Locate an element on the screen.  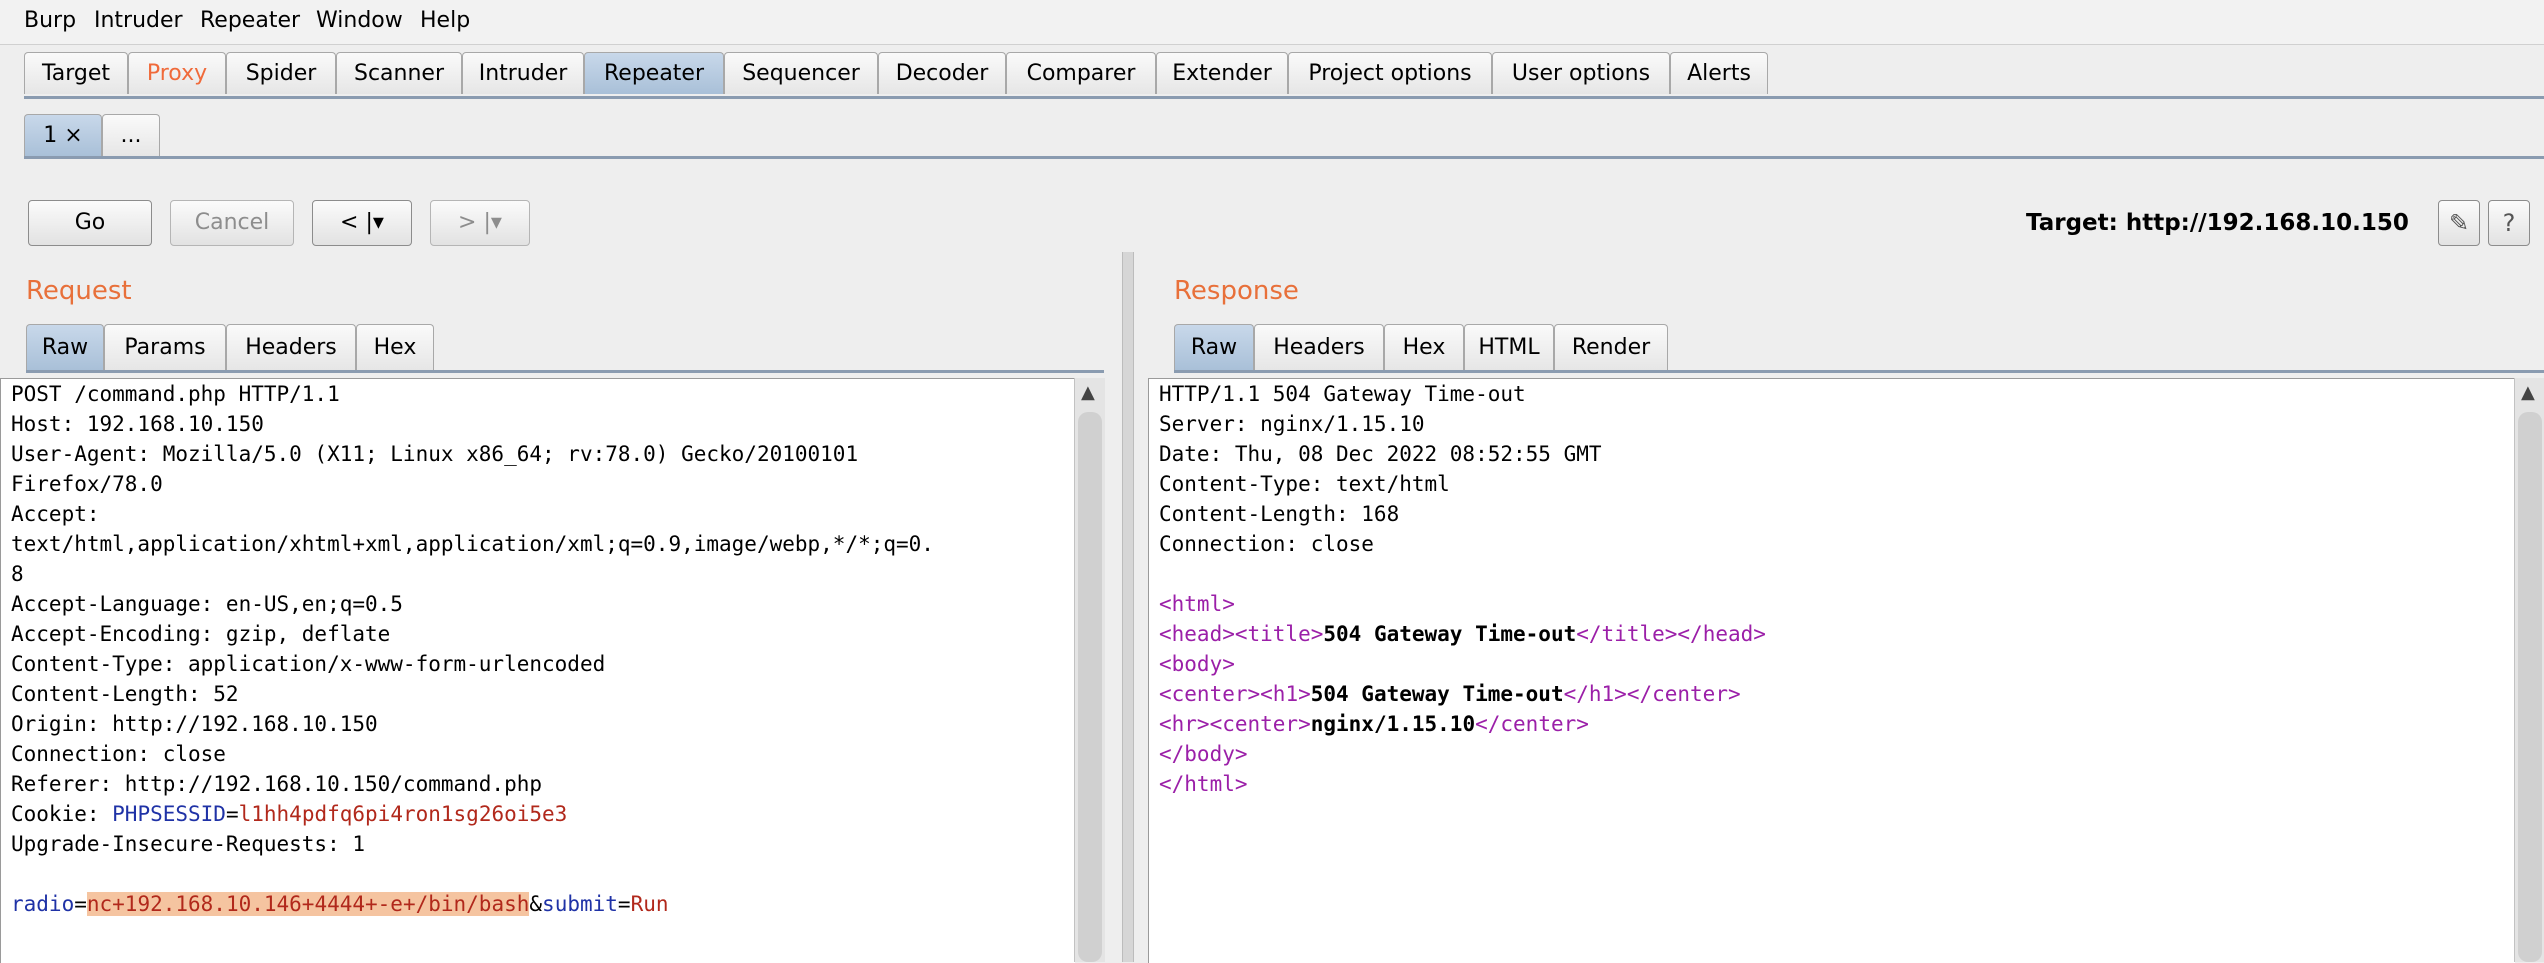
tab-decoder: Decoder is located at coordinates (942, 73).